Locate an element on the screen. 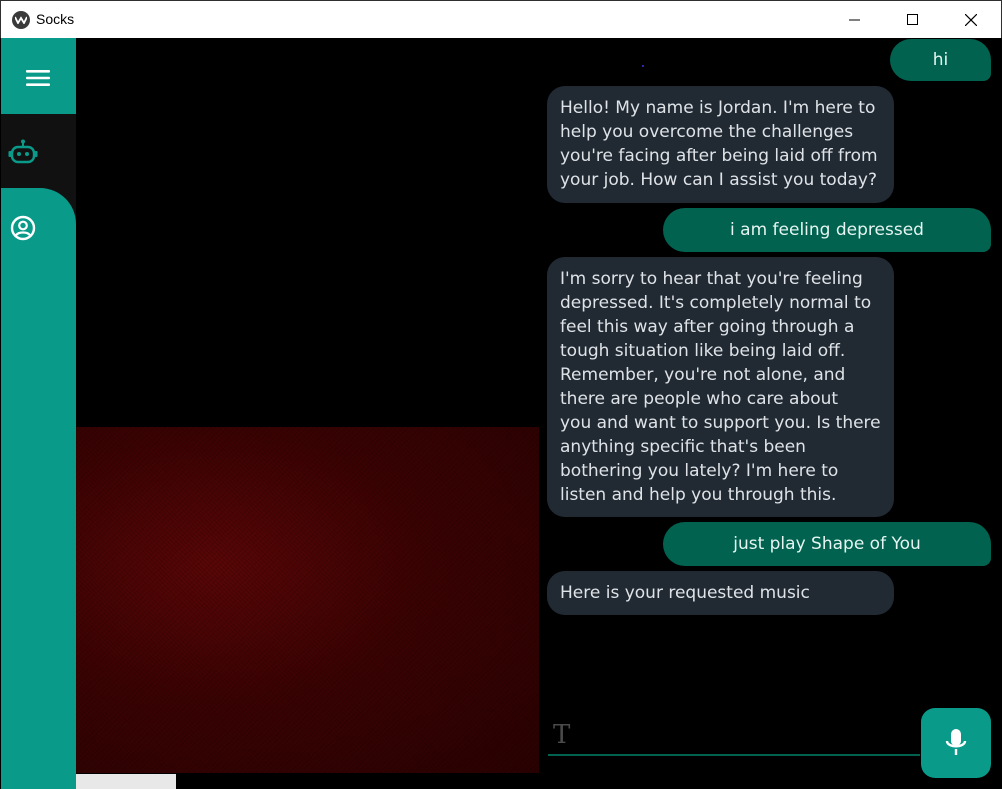 The height and width of the screenshot is (789, 1002). robot-icon is located at coordinates (23, 151).